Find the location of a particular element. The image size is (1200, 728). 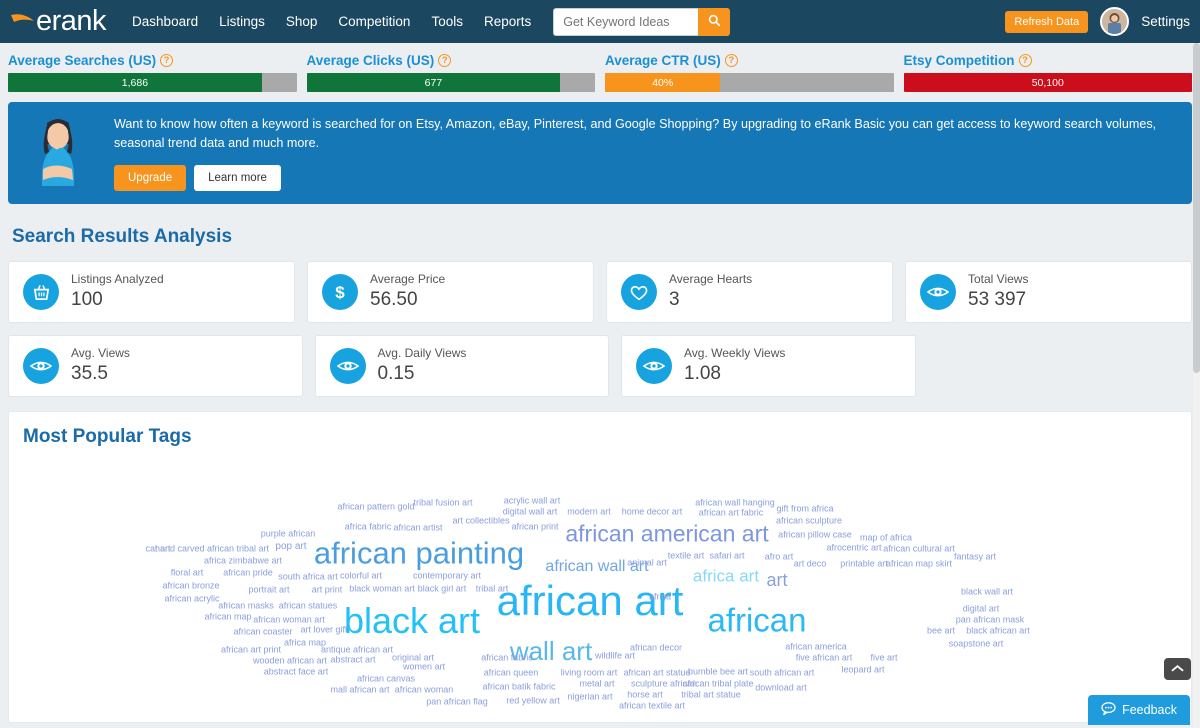

tag-item: floral art is located at coordinates (187, 573).